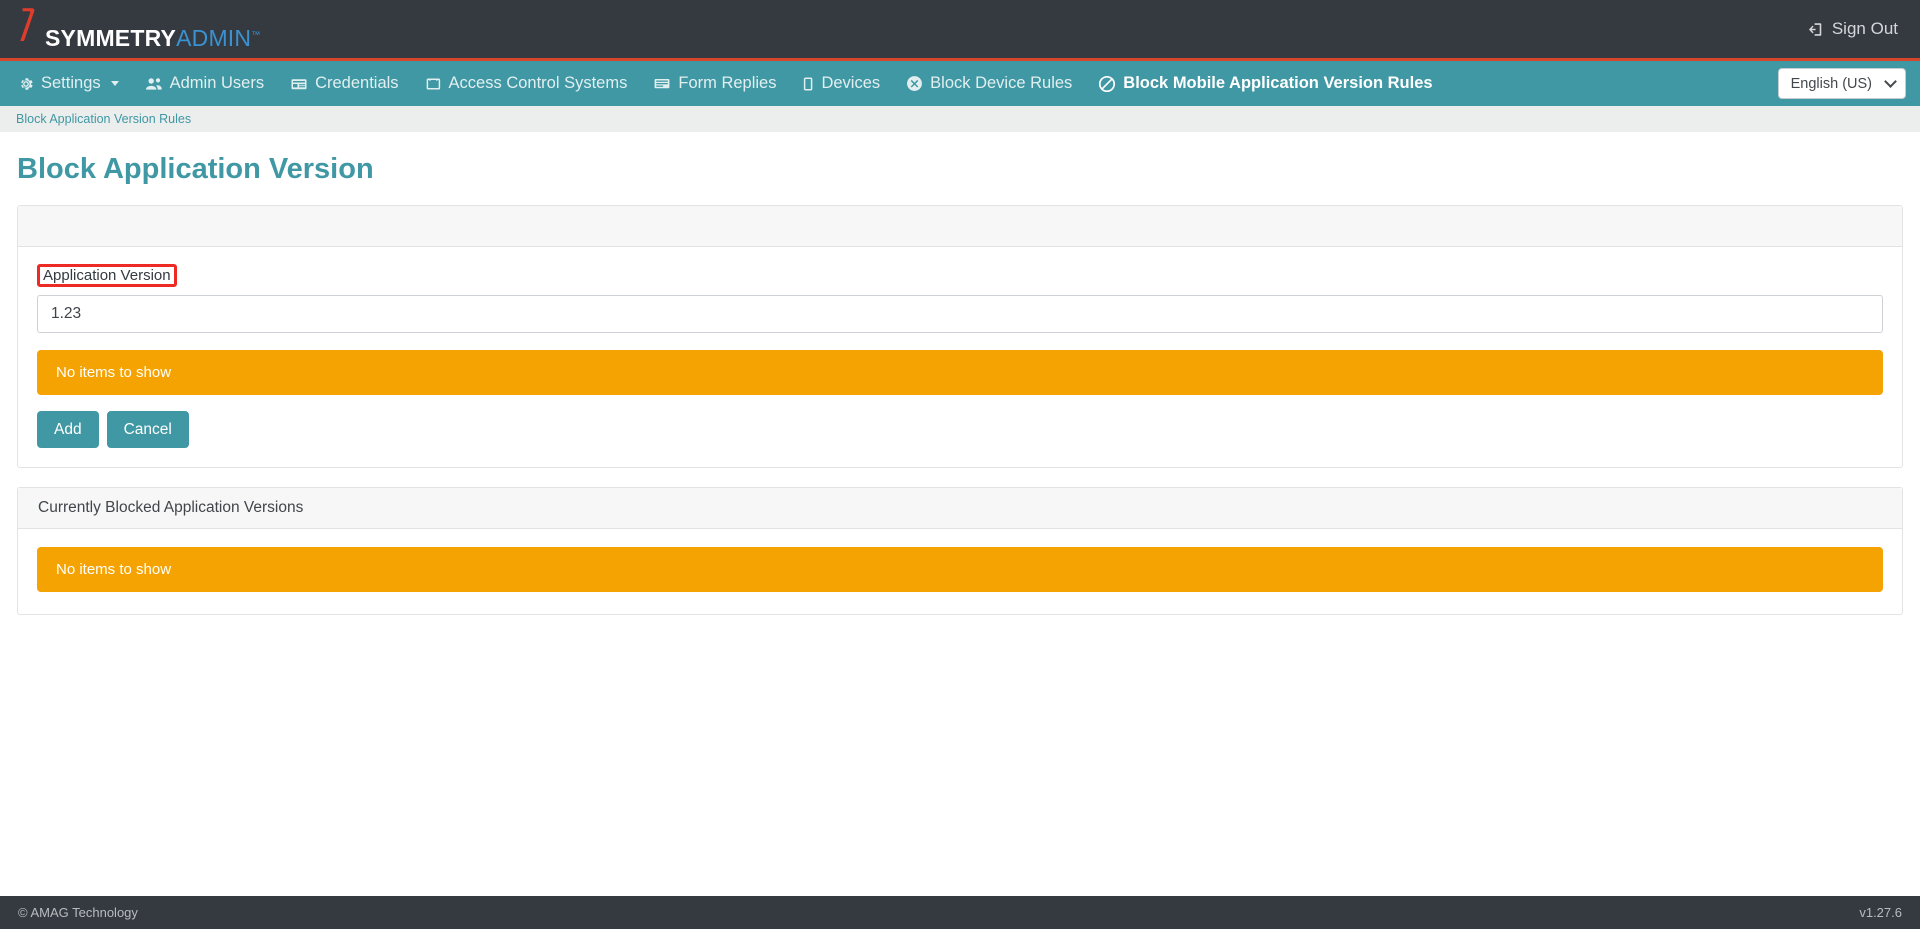  Describe the element at coordinates (299, 84) in the screenshot. I see `card-icon` at that location.